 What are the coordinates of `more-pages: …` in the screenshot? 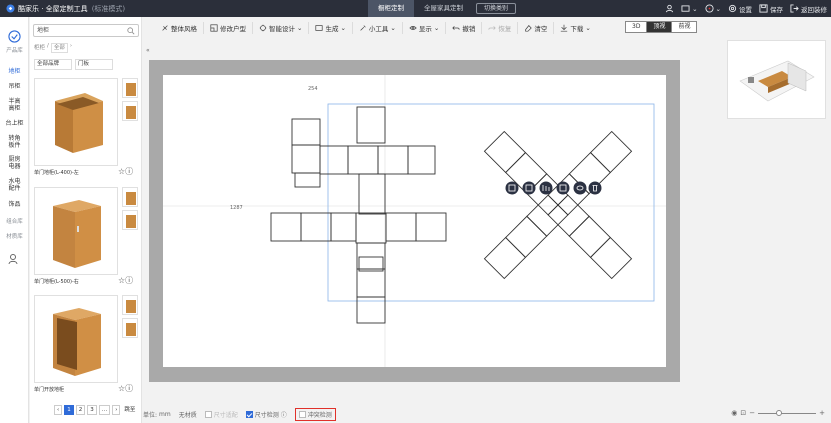 It's located at (104, 410).